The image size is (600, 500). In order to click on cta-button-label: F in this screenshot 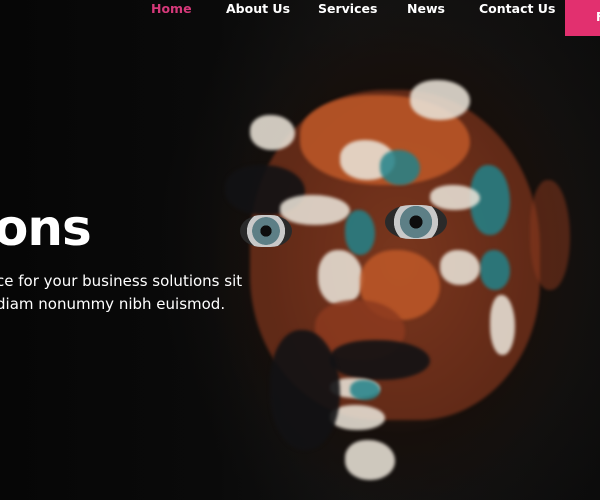, I will do `click(598, 17)`.